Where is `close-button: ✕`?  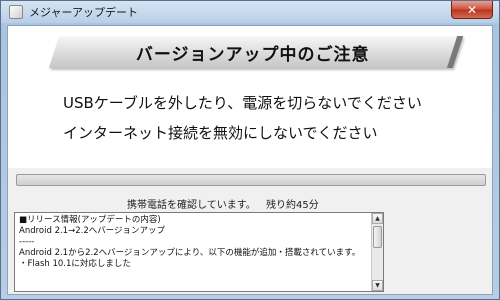 close-button: ✕ is located at coordinates (472, 10).